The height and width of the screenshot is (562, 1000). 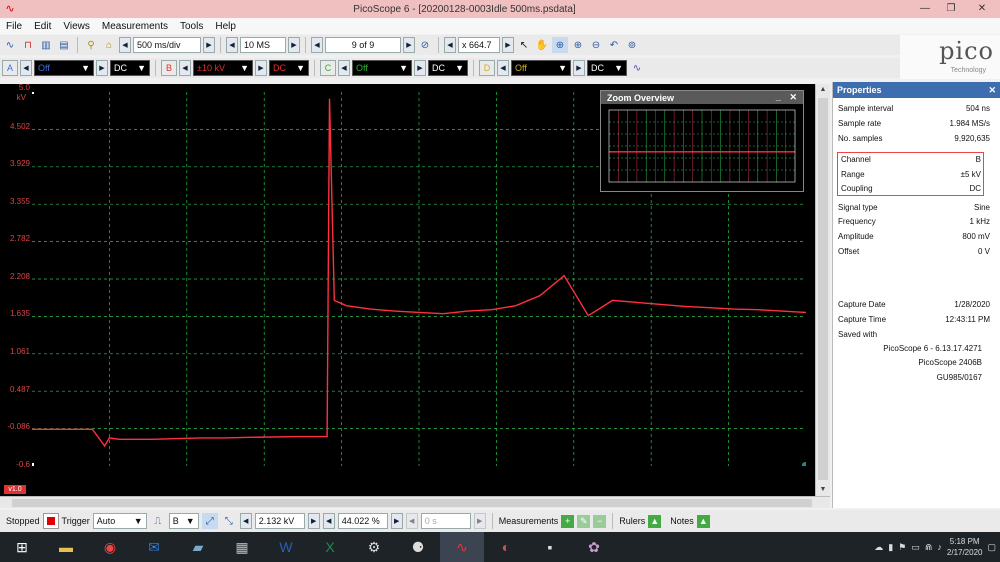 What do you see at coordinates (600, 521) in the screenshot?
I see `delete-measurement-button: −` at bounding box center [600, 521].